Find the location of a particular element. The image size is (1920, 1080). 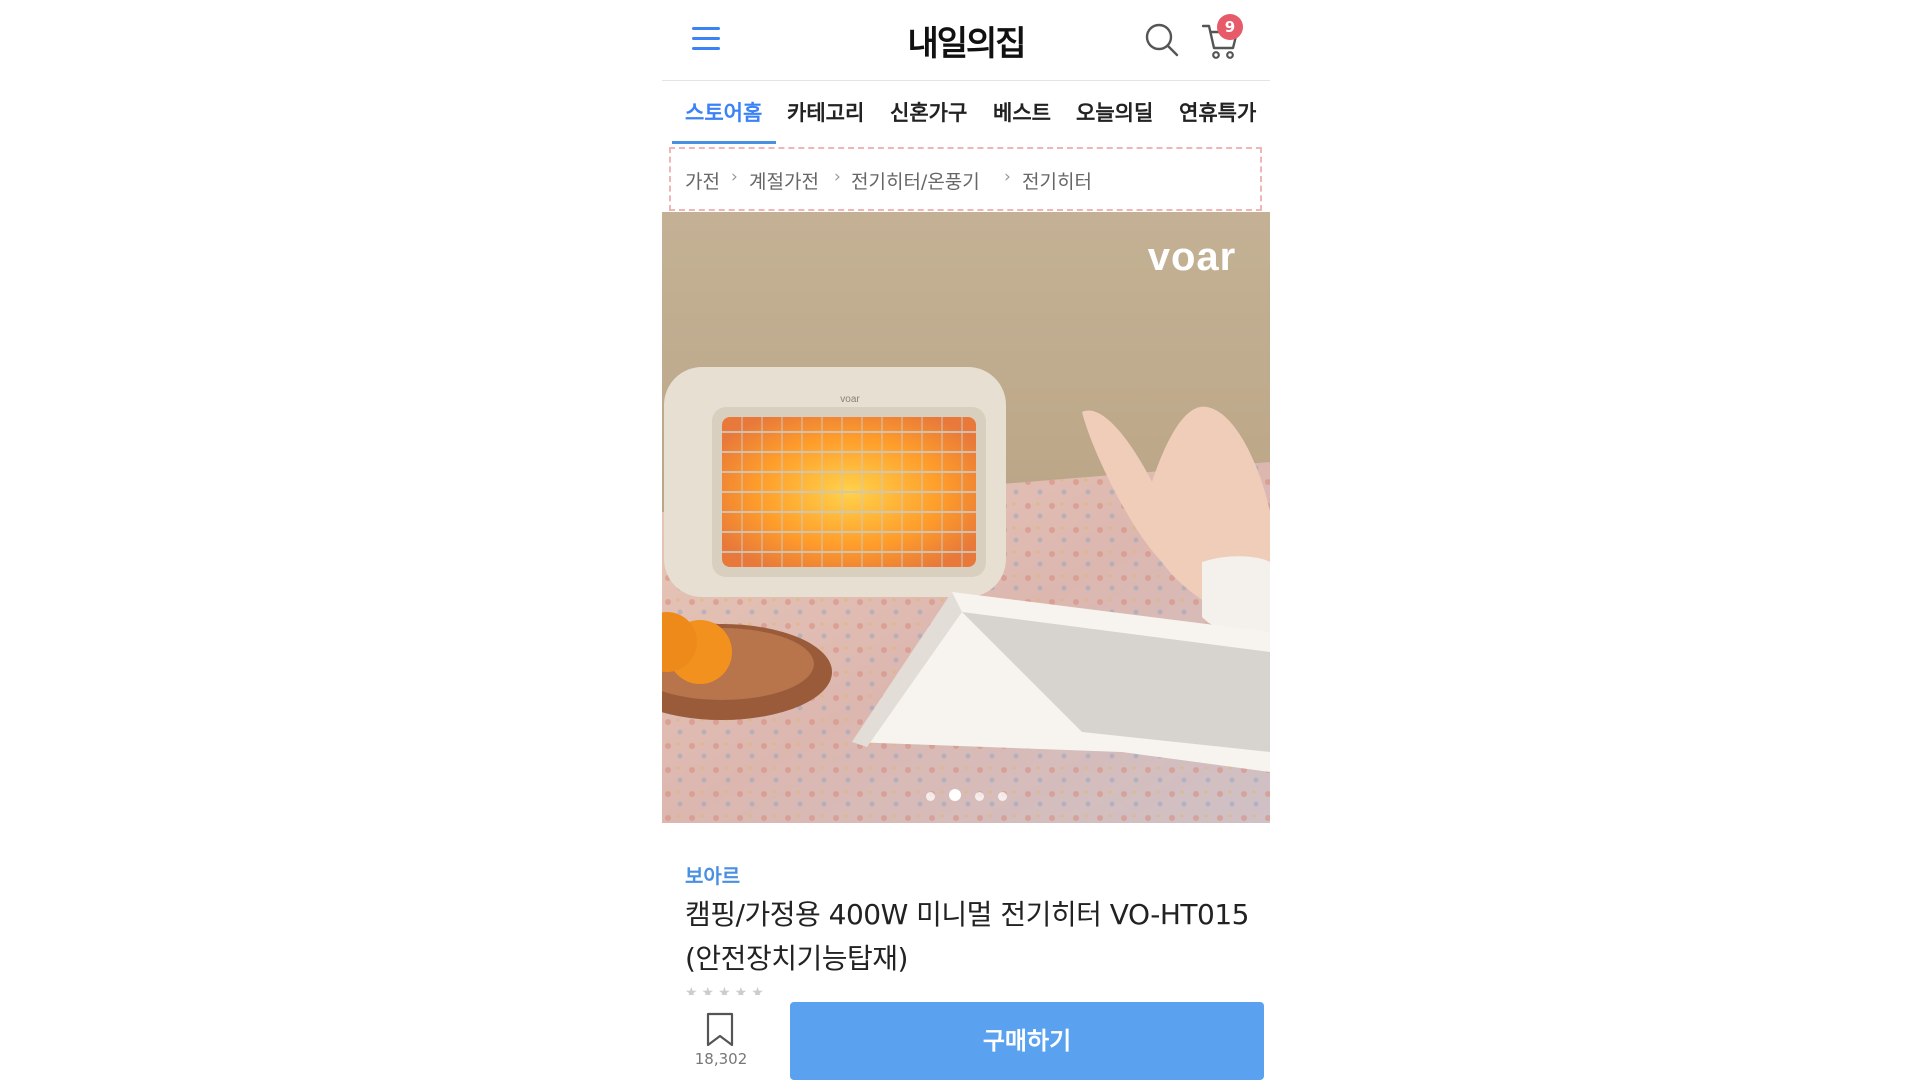

bookmark-icon is located at coordinates (720, 1029).